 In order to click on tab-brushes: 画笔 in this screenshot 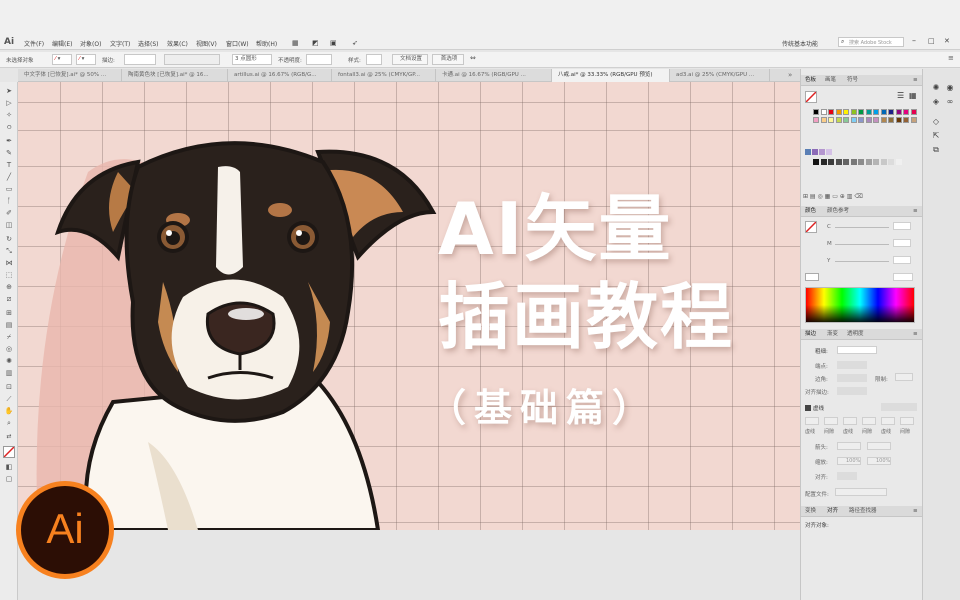, I will do `click(830, 80)`.